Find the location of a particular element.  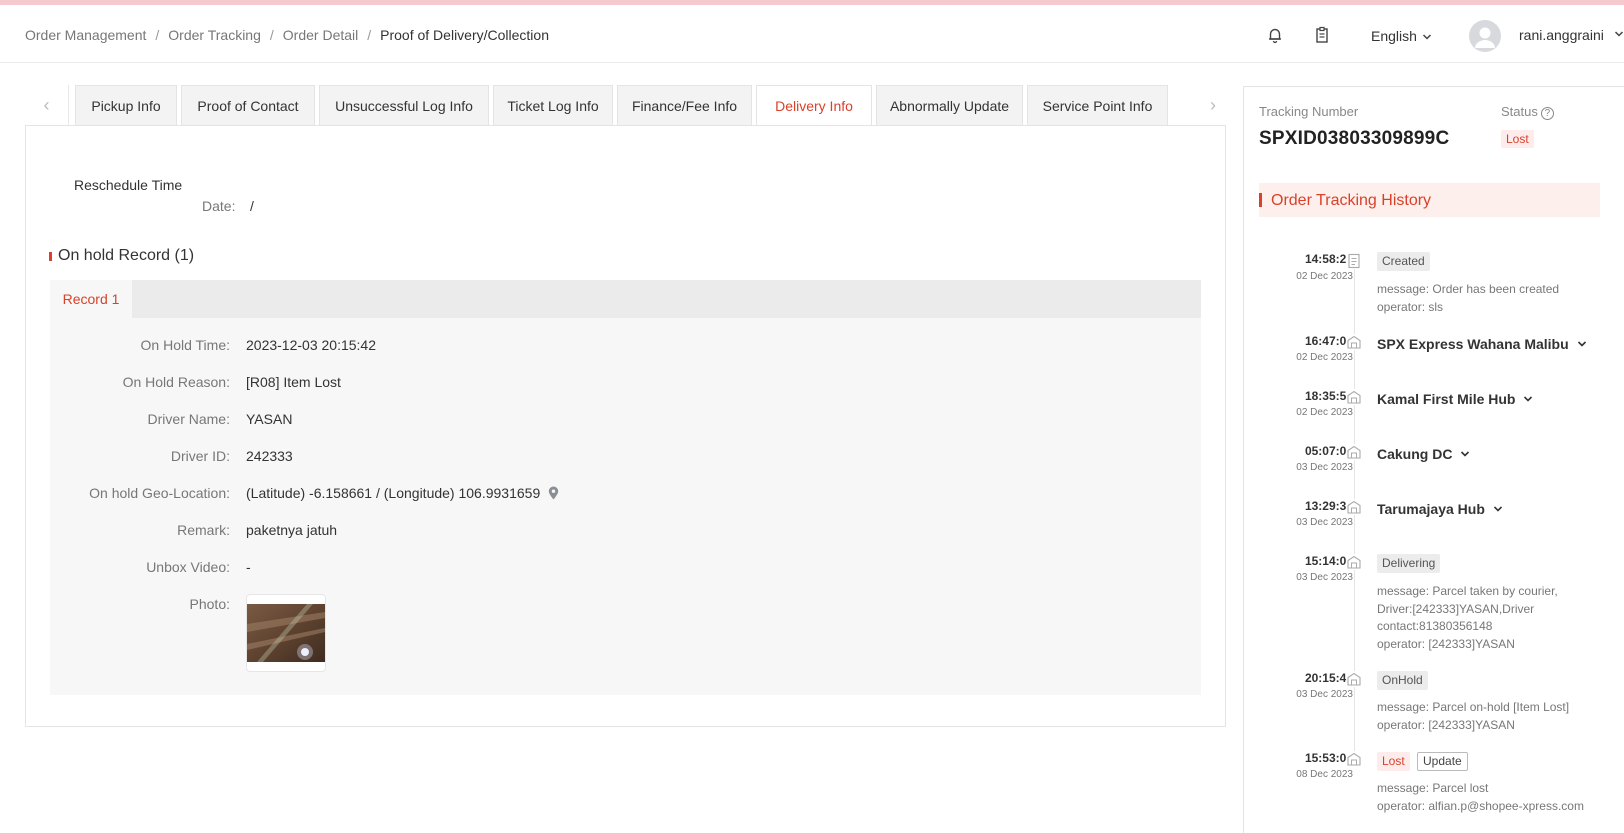

event-time: 15:14:07 is located at coordinates (1328, 561).